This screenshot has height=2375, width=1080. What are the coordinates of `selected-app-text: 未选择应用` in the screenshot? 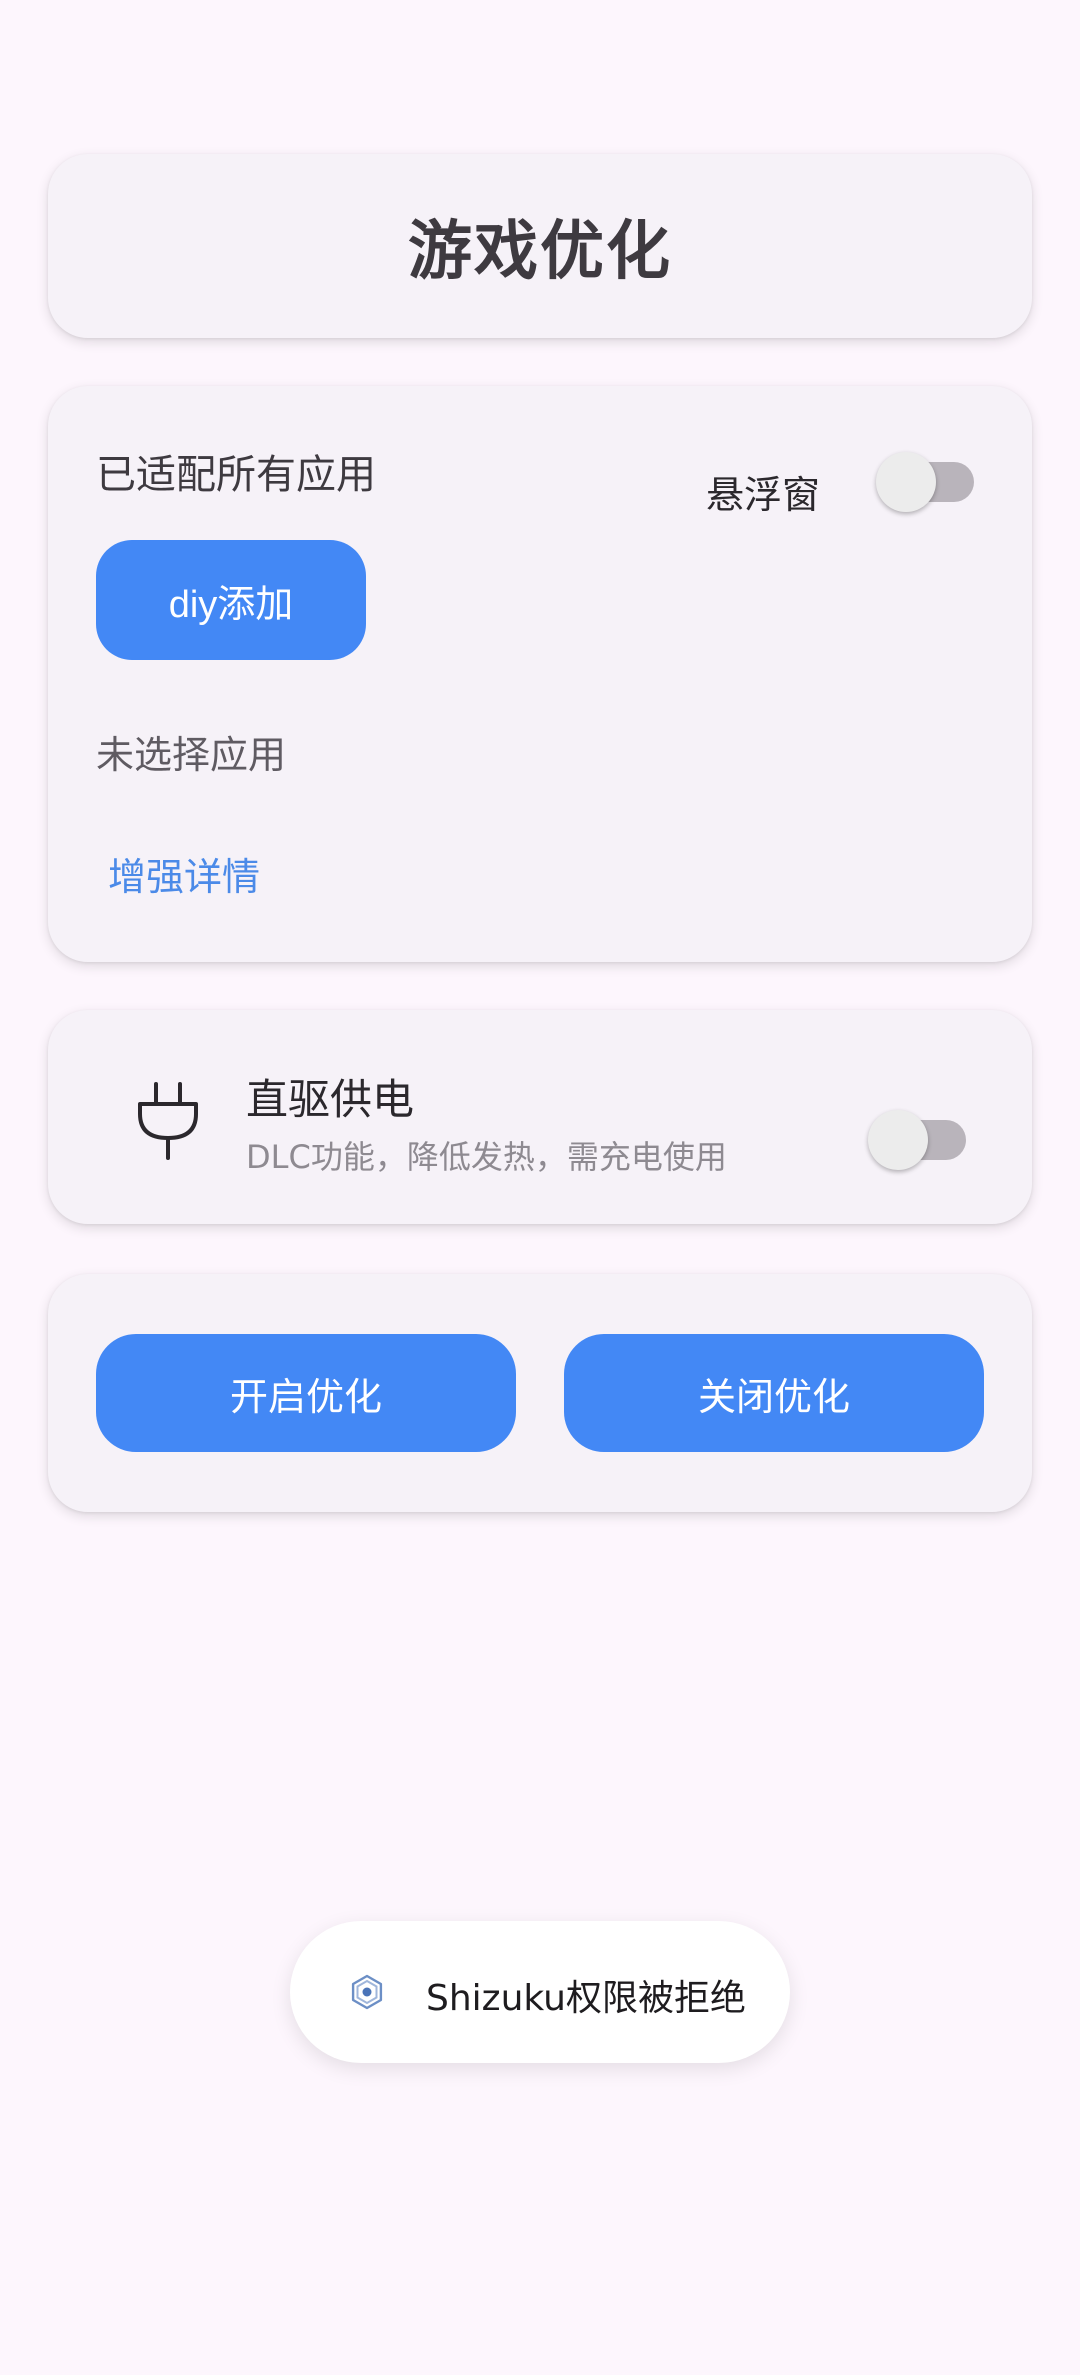 It's located at (191, 755).